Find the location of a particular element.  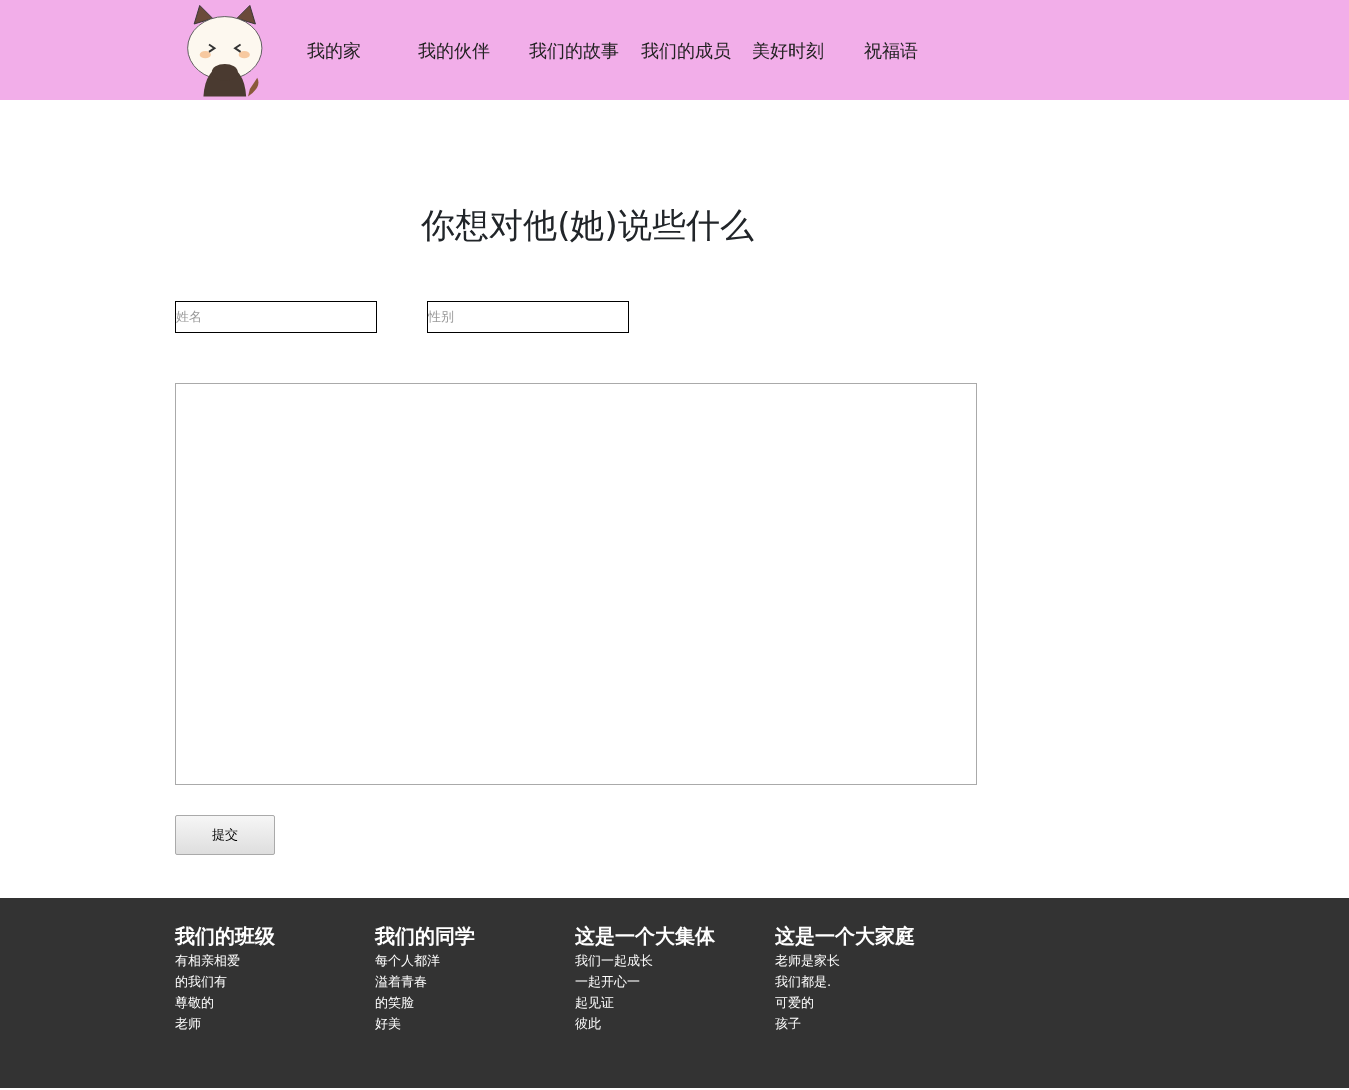

footer-text: 尊敬的 is located at coordinates (195, 1002).